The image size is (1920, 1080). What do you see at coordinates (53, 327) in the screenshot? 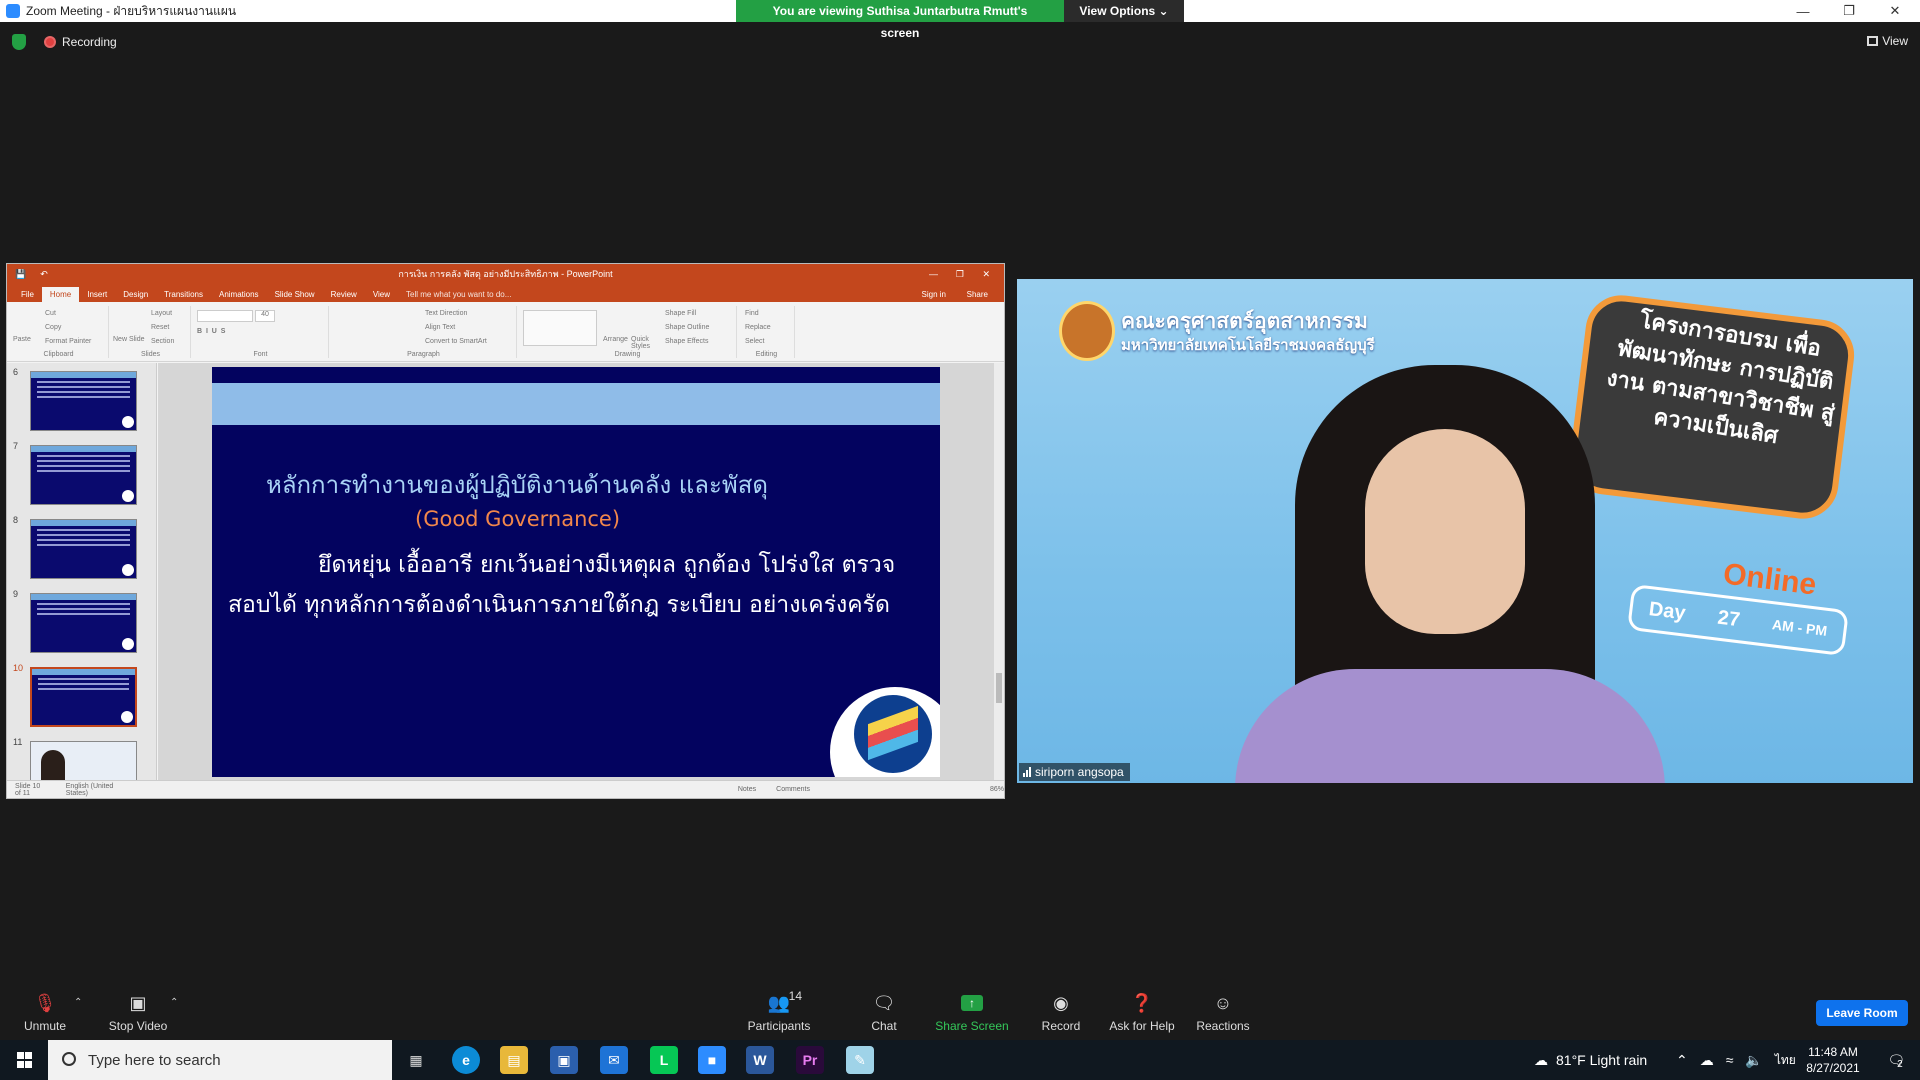
I see `copy-button: Copy` at bounding box center [53, 327].